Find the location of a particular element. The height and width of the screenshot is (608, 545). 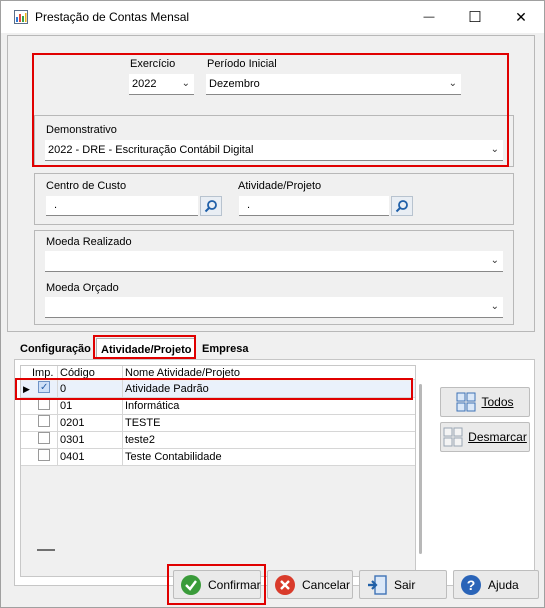

sair-label: Sair is located at coordinates (405, 584).